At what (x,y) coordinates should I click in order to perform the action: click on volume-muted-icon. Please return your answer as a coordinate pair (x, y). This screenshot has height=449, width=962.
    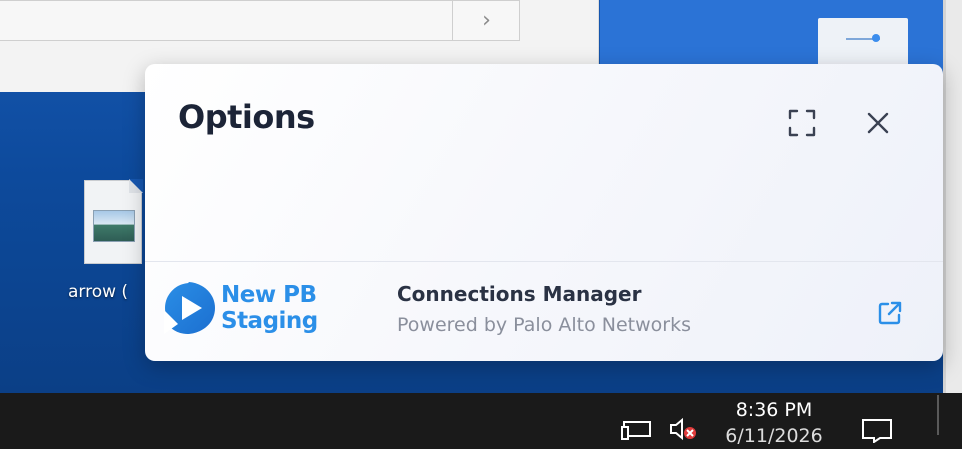
    Looking at the image, I should click on (685, 429).